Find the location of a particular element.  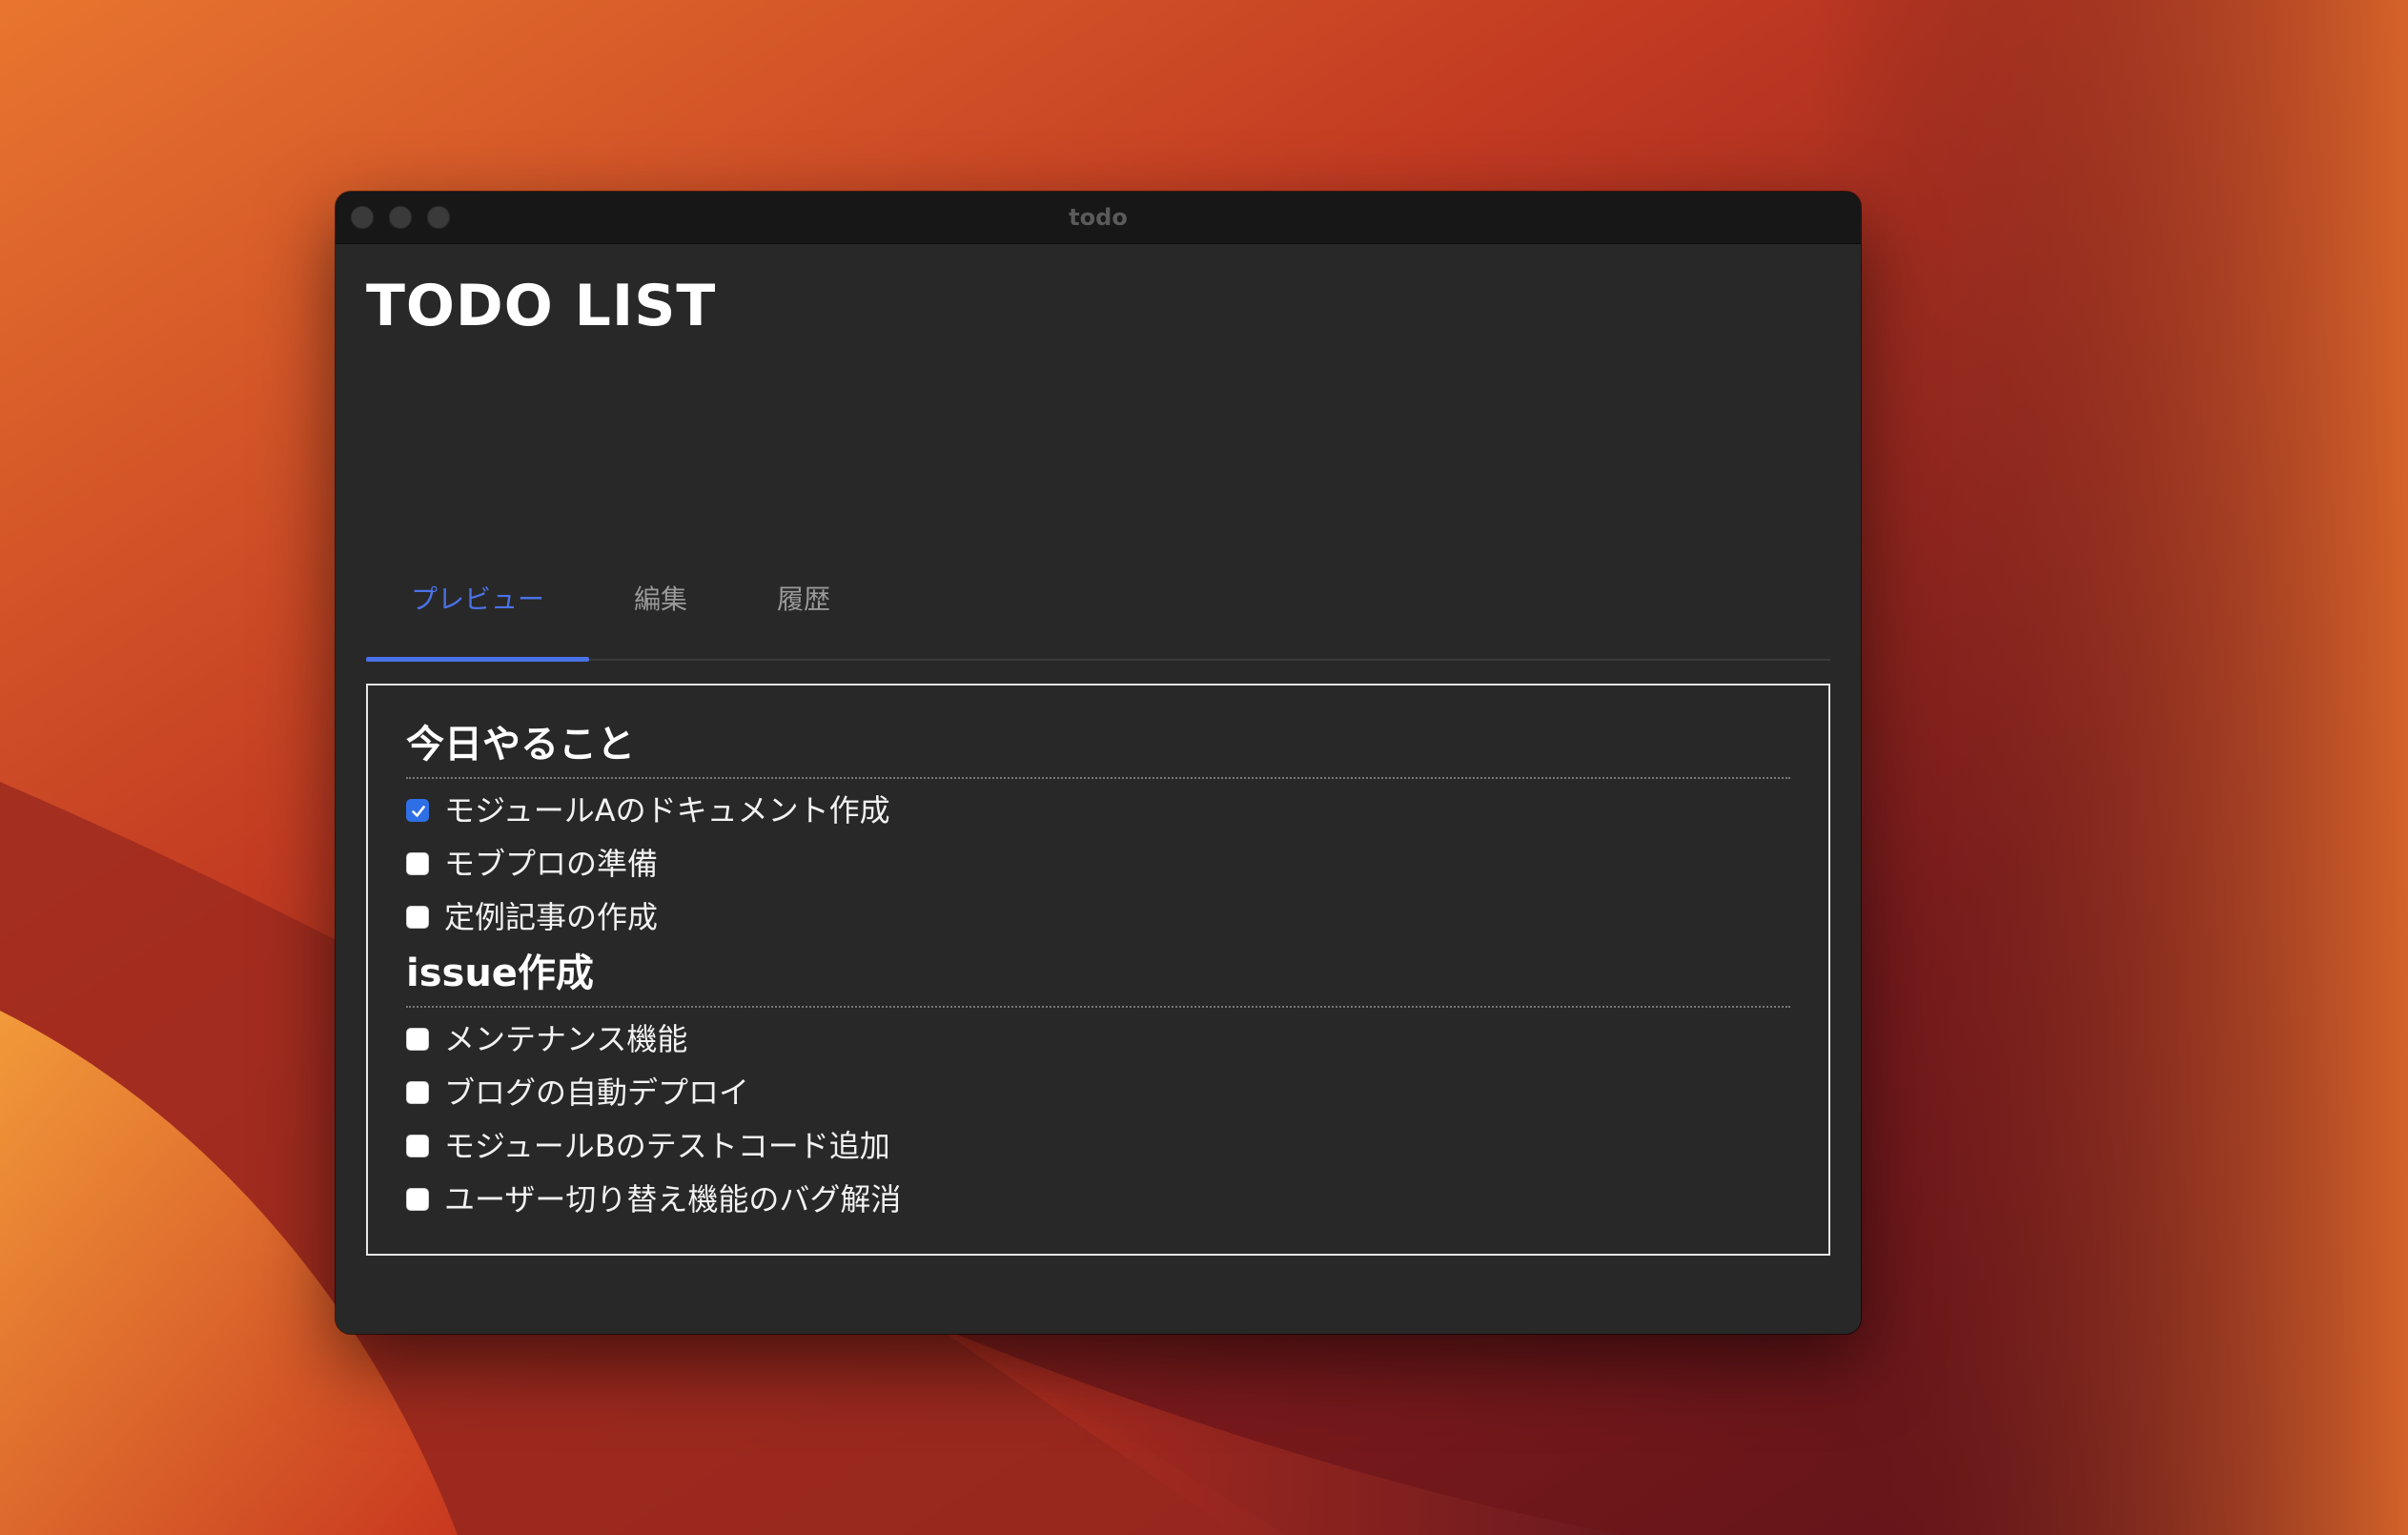

tab-history: 履歴 is located at coordinates (803, 599).